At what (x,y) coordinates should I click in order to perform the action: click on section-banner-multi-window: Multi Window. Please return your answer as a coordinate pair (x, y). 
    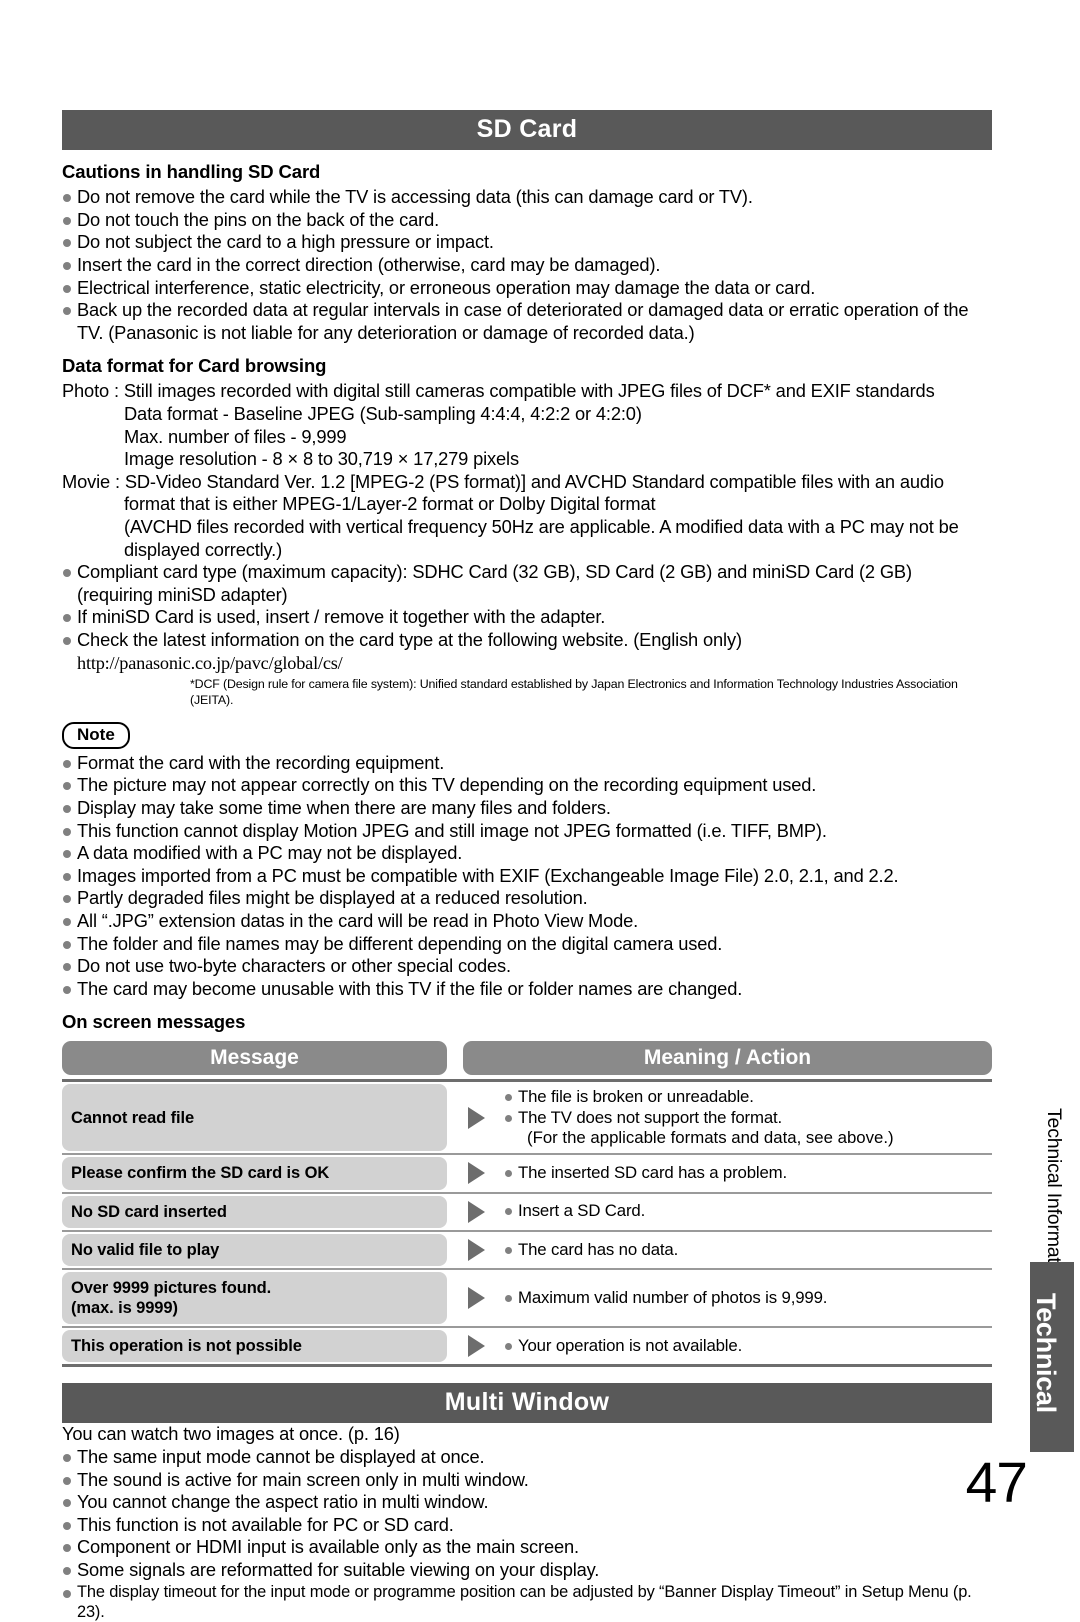
    Looking at the image, I should click on (527, 1403).